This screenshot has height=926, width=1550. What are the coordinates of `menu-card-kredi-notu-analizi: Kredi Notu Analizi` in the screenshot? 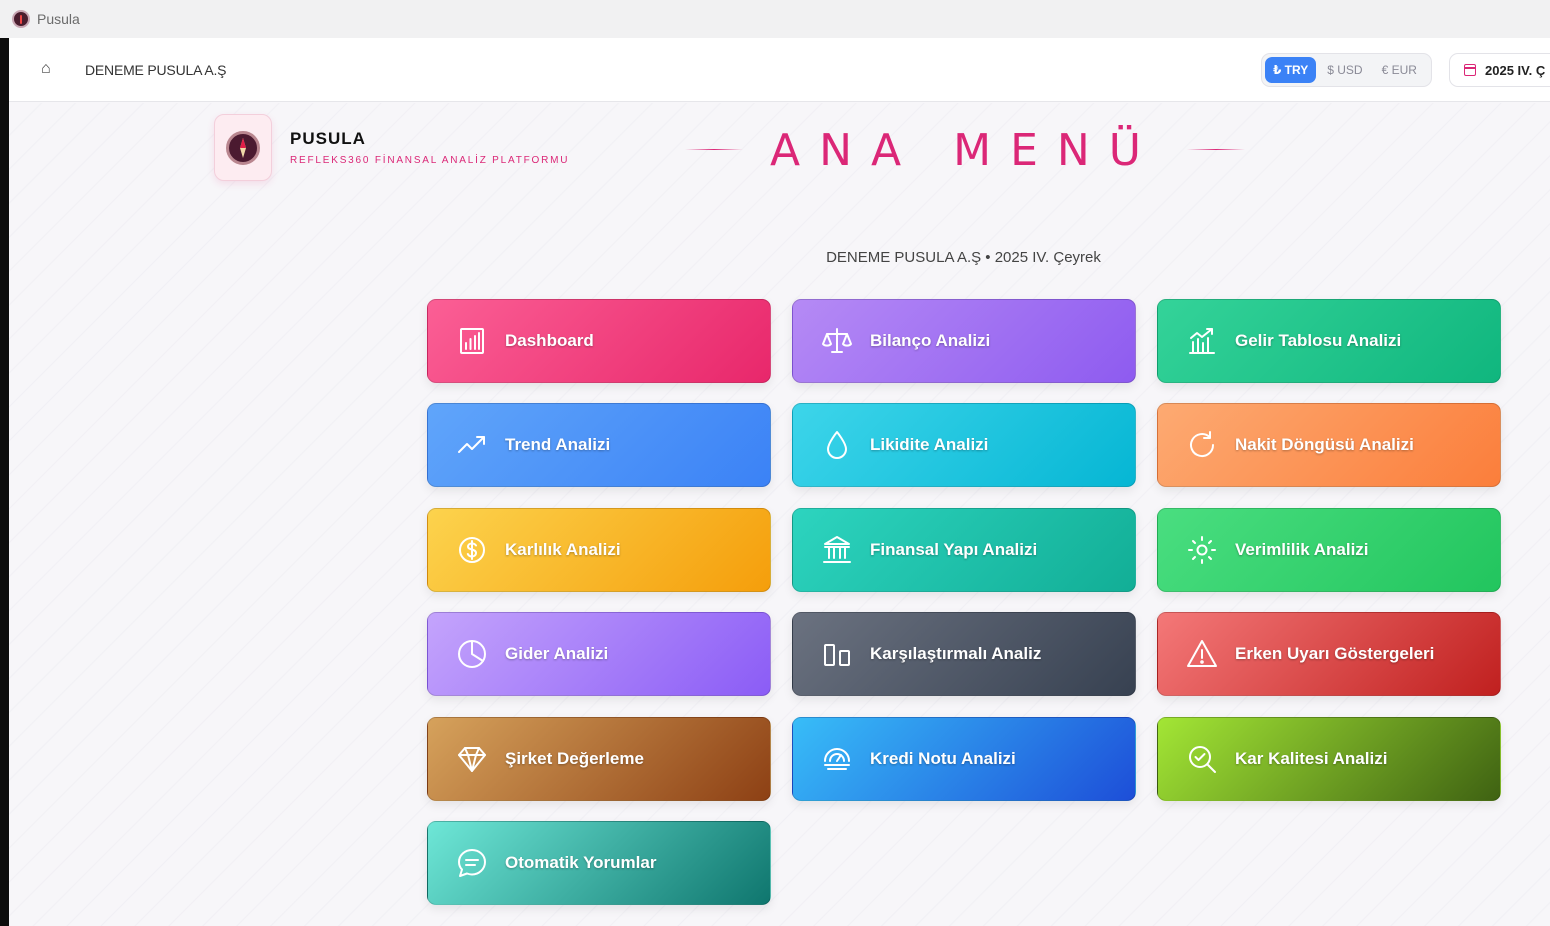 It's located at (964, 759).